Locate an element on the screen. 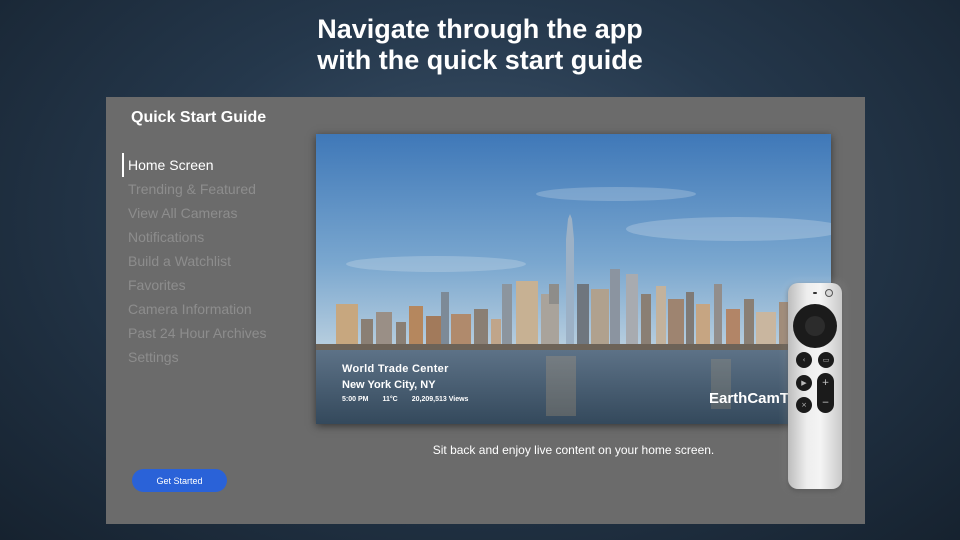 Image resolution: width=960 pixels, height=540 pixels. camera-view-count: 20,209,513 Views is located at coordinates (440, 399).